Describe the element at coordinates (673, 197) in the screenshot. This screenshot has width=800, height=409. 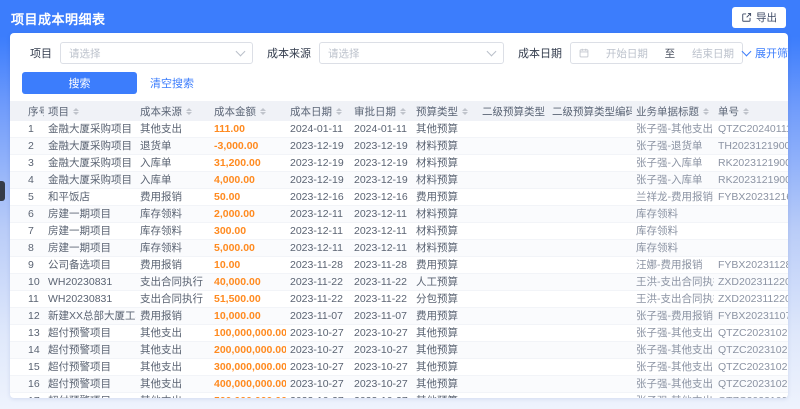
I see `cell-doc_title: 兰祥龙-费用报销` at that location.